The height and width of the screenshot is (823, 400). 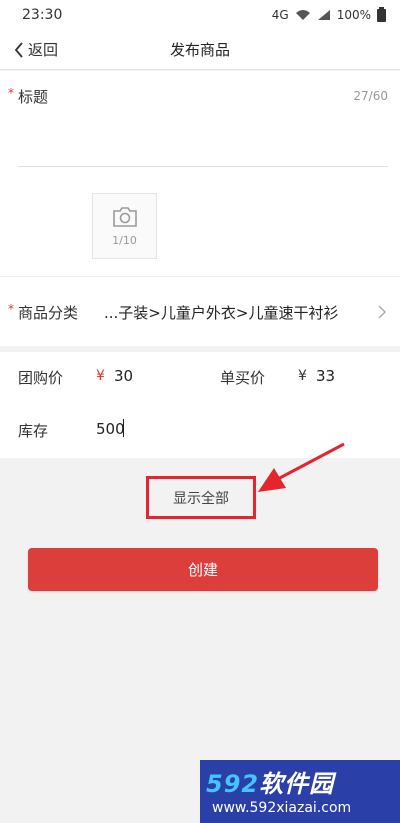 I want to click on photo-count: 1/10, so click(x=124, y=240).